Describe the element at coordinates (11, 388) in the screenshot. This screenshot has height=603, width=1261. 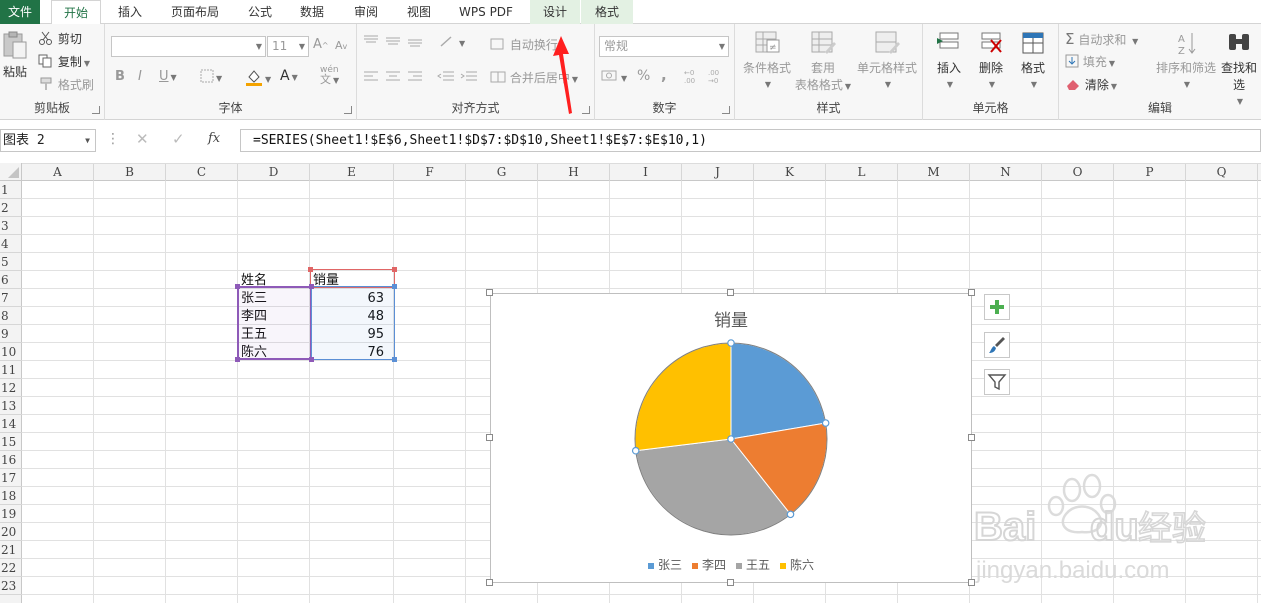
I see `row-header: 12` at that location.